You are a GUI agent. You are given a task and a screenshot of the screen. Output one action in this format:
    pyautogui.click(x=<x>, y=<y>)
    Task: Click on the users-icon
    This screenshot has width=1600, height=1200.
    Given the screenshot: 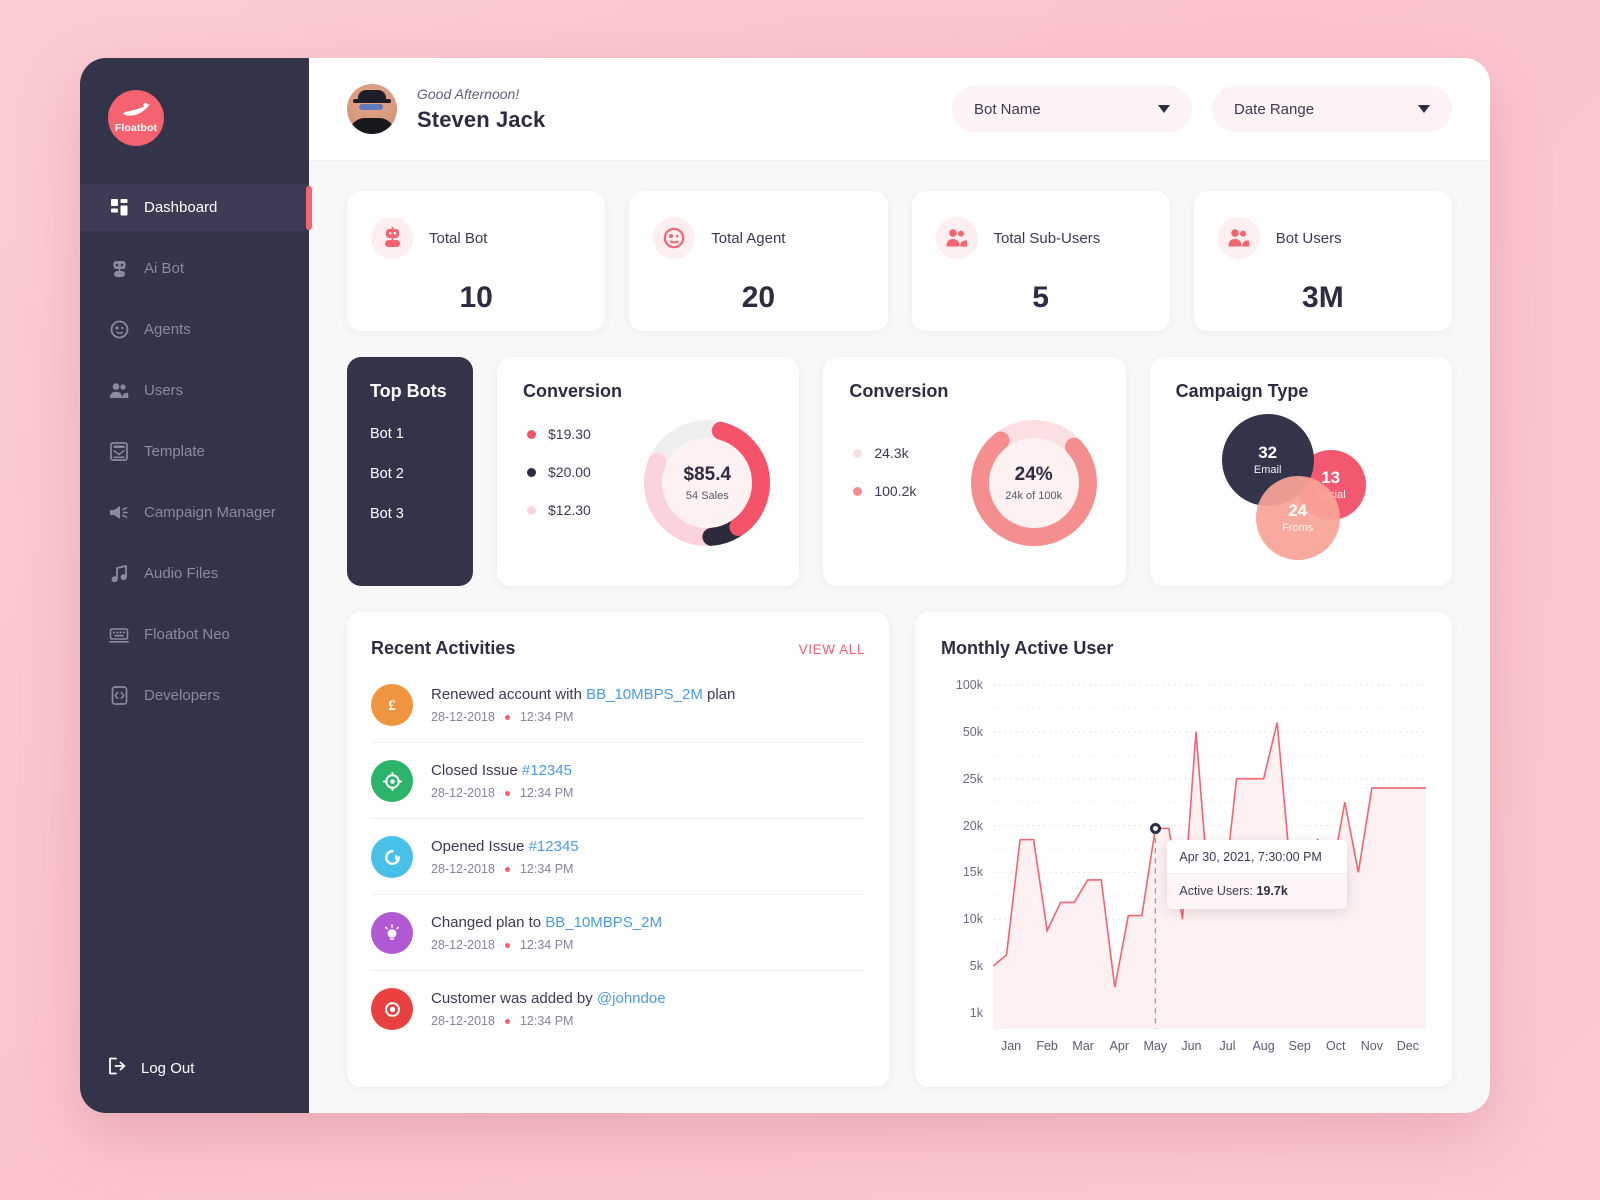 What is the action you would take?
    pyautogui.click(x=1238, y=238)
    